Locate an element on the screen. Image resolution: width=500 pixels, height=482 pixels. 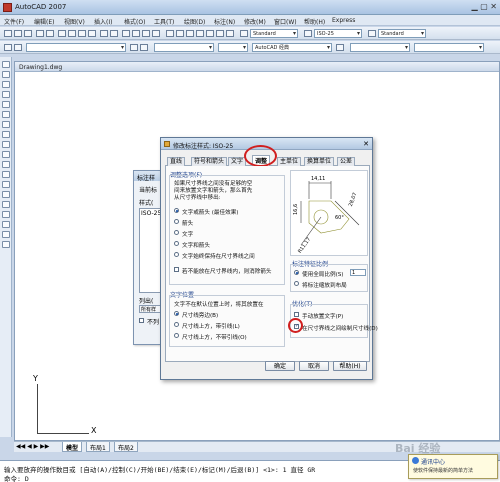
mtext-icon is located at coordinates (6, 244).